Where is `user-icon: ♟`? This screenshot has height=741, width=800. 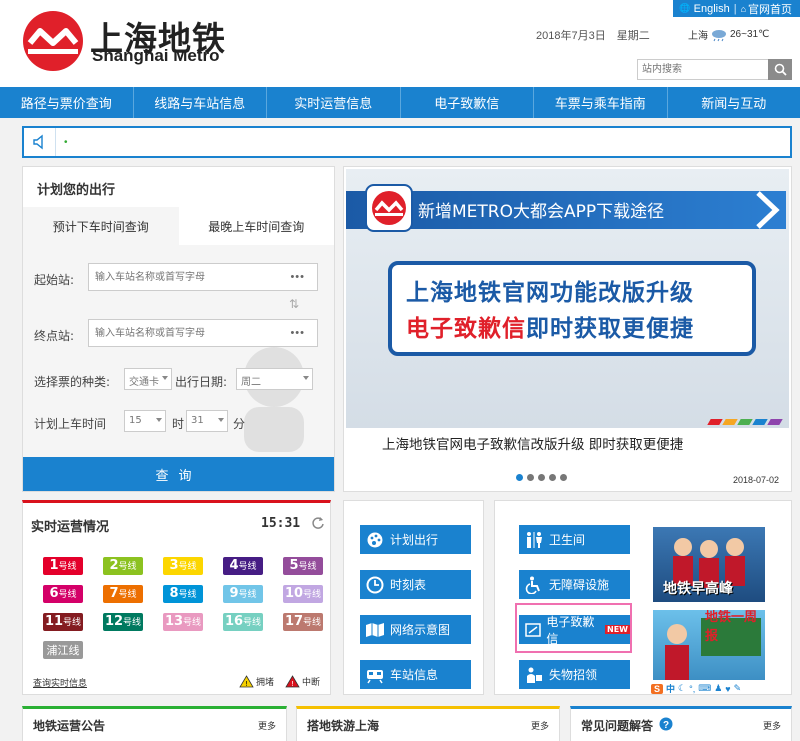 user-icon: ♟ is located at coordinates (718, 688).